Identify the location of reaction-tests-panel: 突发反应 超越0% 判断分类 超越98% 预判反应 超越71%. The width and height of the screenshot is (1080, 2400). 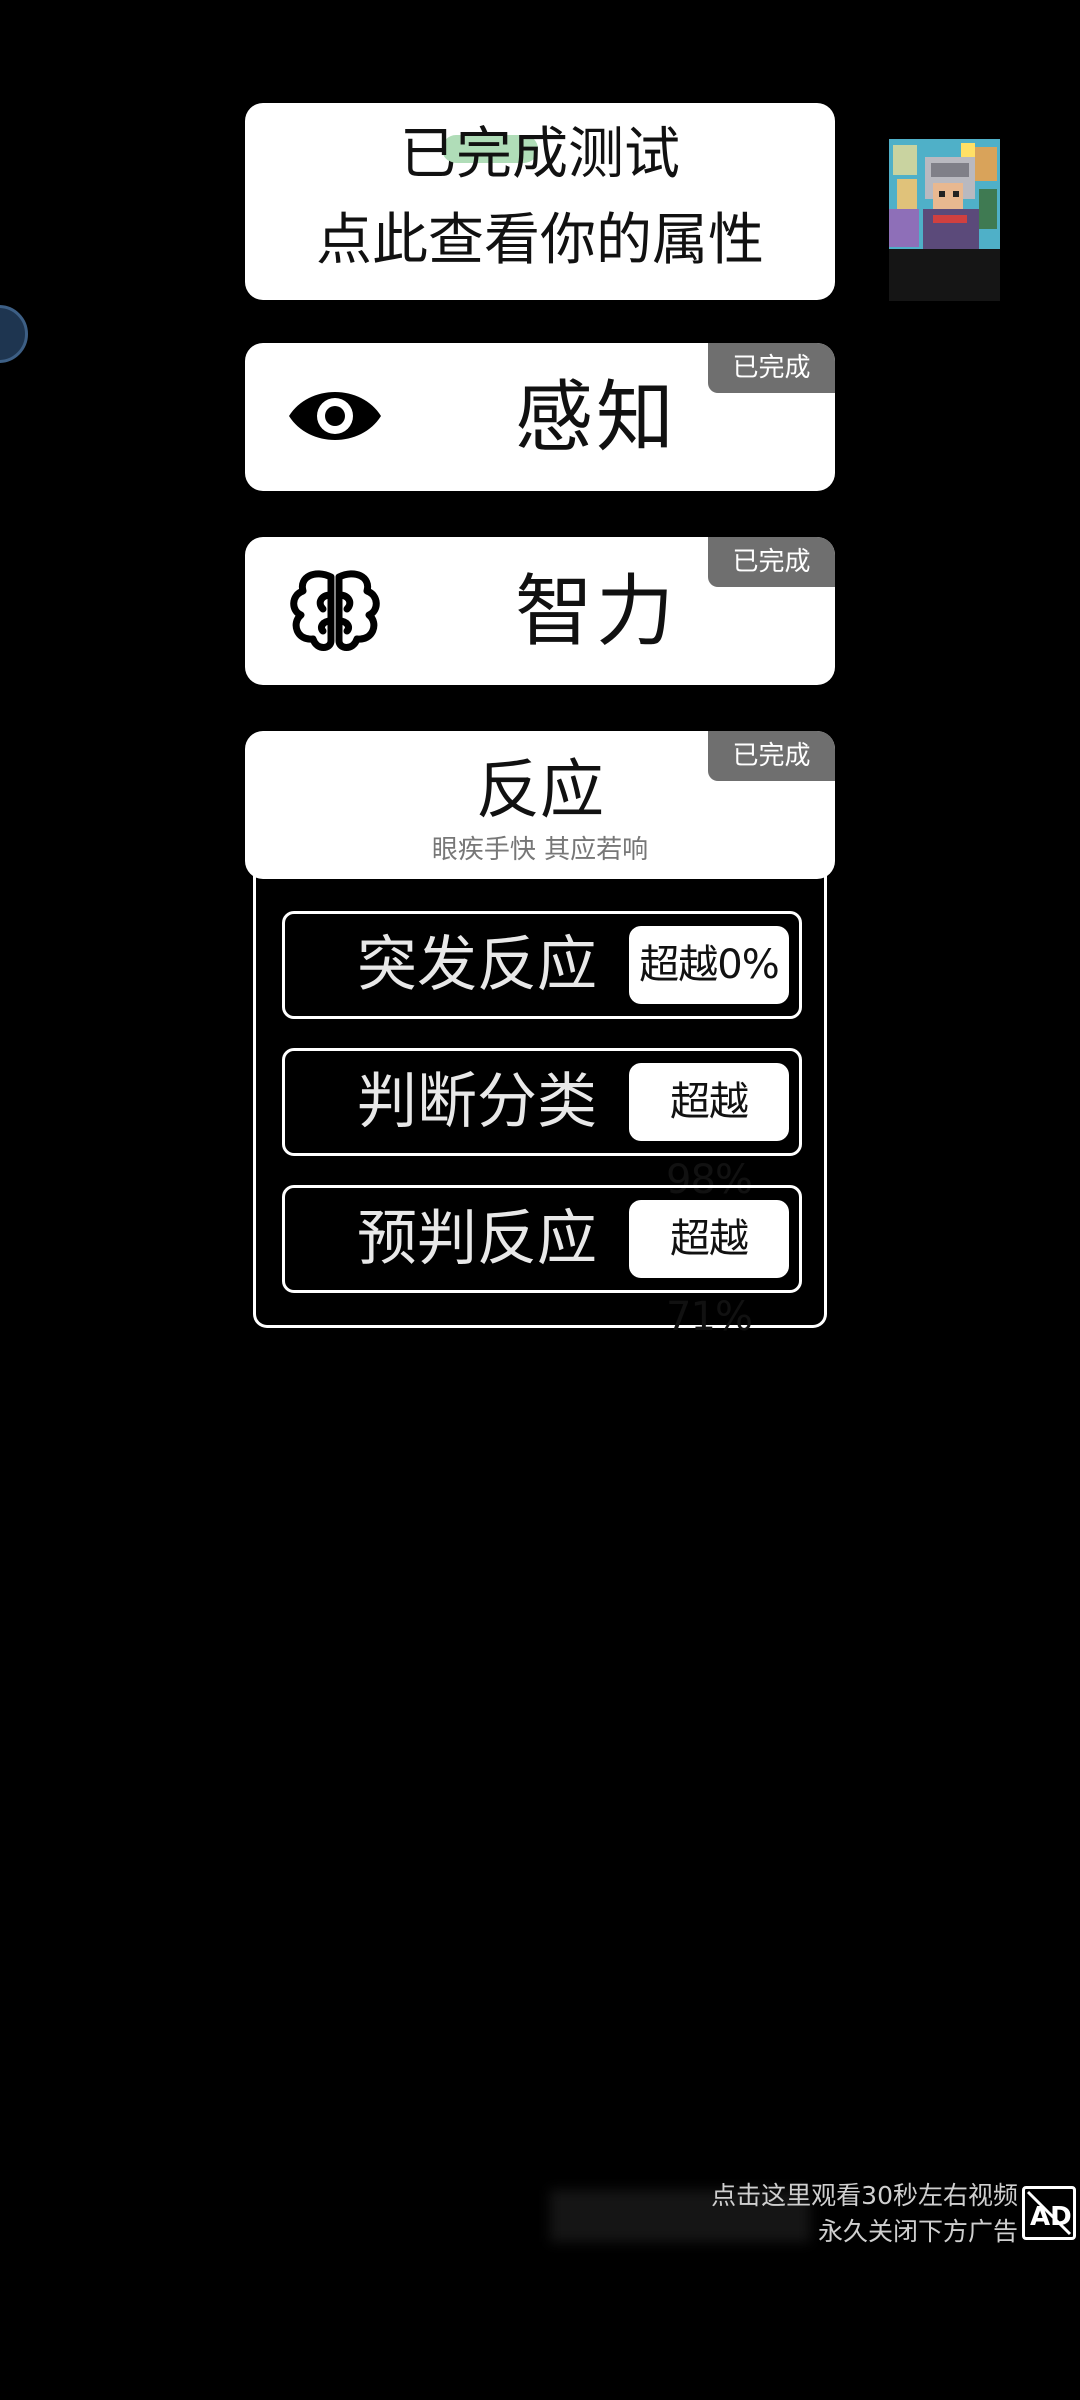
(540, 1107).